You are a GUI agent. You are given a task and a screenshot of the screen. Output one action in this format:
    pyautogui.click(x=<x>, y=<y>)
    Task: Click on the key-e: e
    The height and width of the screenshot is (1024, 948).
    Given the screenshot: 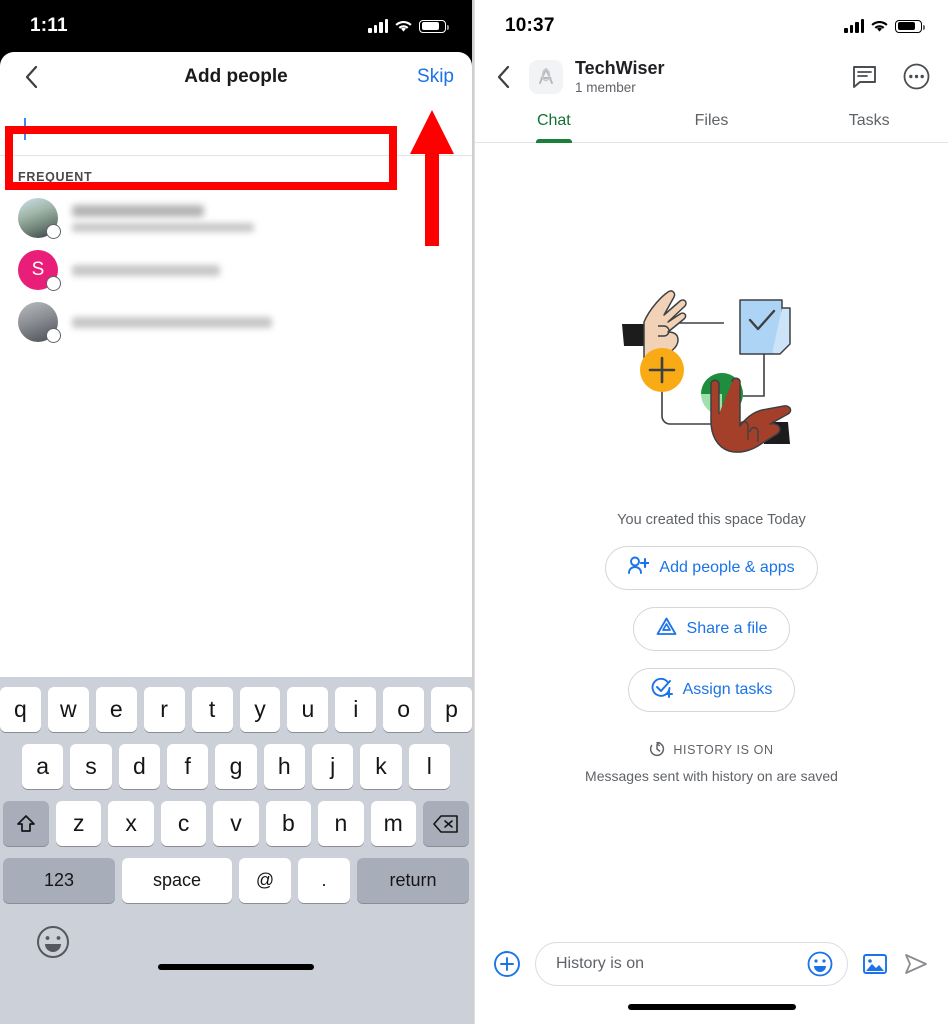 What is the action you would take?
    pyautogui.click(x=116, y=709)
    